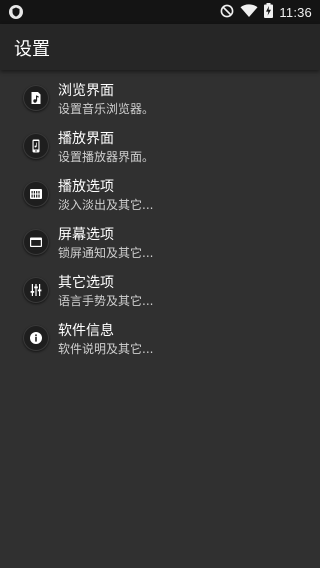  Describe the element at coordinates (160, 47) in the screenshot. I see `app-toolbar: 设置` at that location.